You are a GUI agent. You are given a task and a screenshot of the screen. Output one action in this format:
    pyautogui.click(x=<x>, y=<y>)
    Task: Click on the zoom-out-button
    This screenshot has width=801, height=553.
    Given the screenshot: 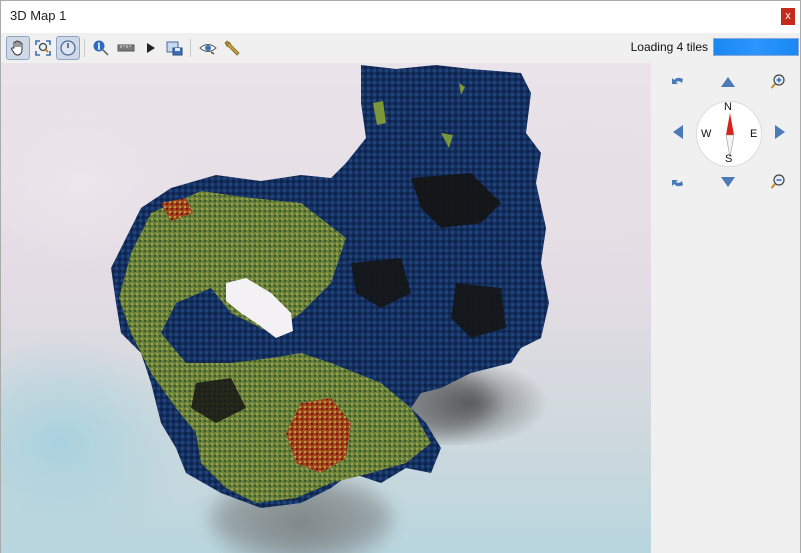 What is the action you would take?
    pyautogui.click(x=778, y=182)
    